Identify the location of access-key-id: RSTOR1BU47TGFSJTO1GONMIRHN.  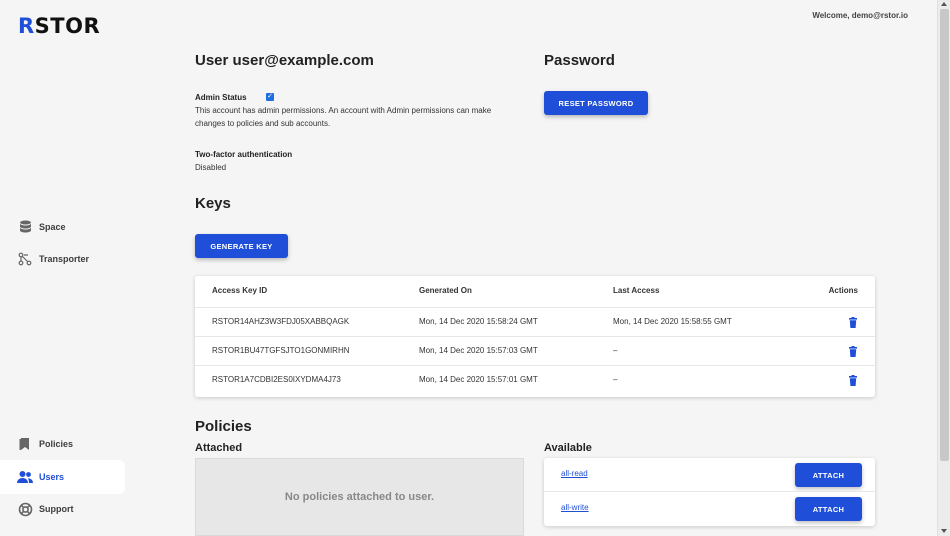
(281, 350).